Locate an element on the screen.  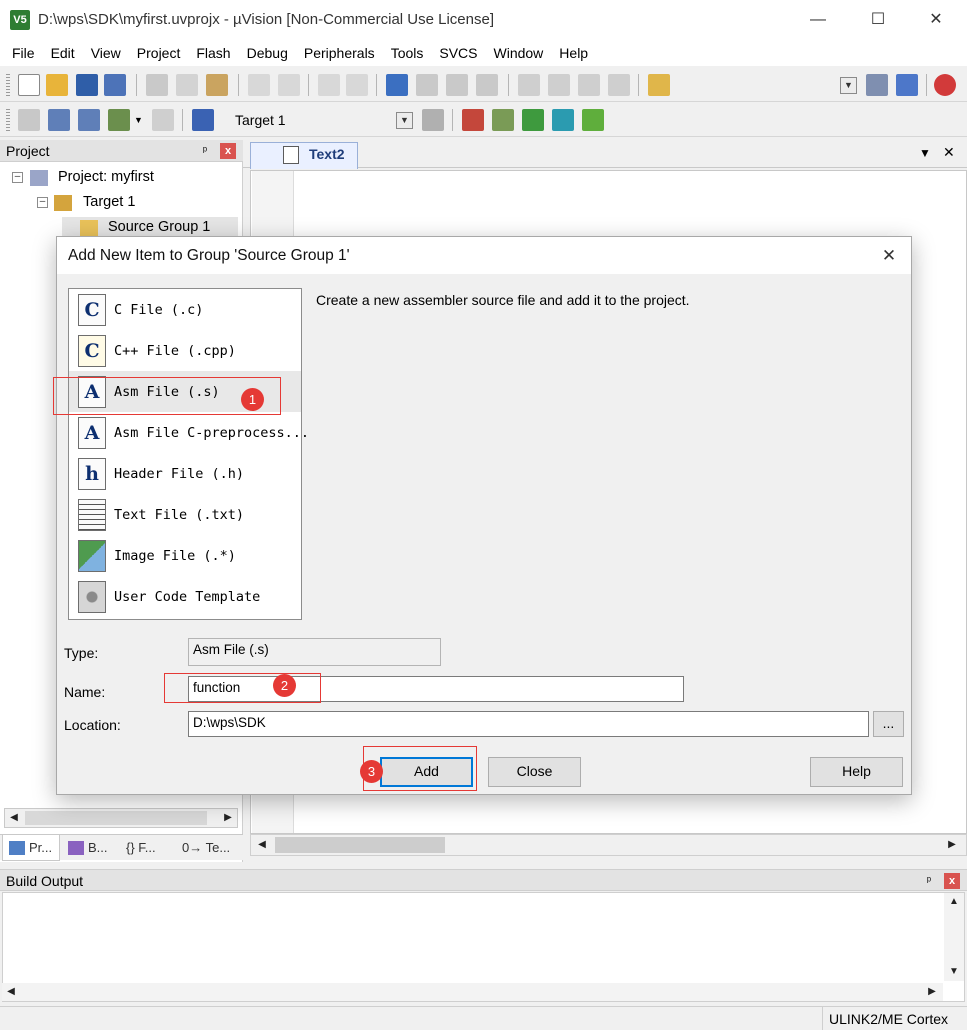
tab-text2-label: Text2 is located at coordinates (327, 154).